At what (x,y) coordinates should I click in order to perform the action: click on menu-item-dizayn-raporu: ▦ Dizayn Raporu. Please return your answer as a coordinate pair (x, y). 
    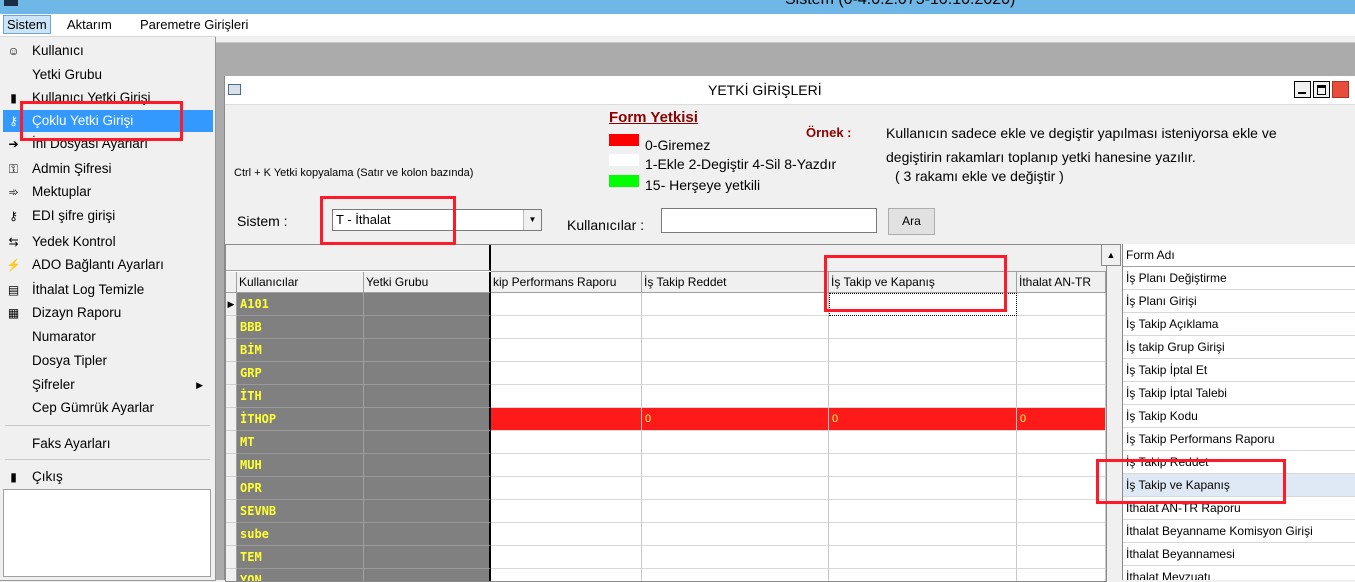
    Looking at the image, I should click on (108, 313).